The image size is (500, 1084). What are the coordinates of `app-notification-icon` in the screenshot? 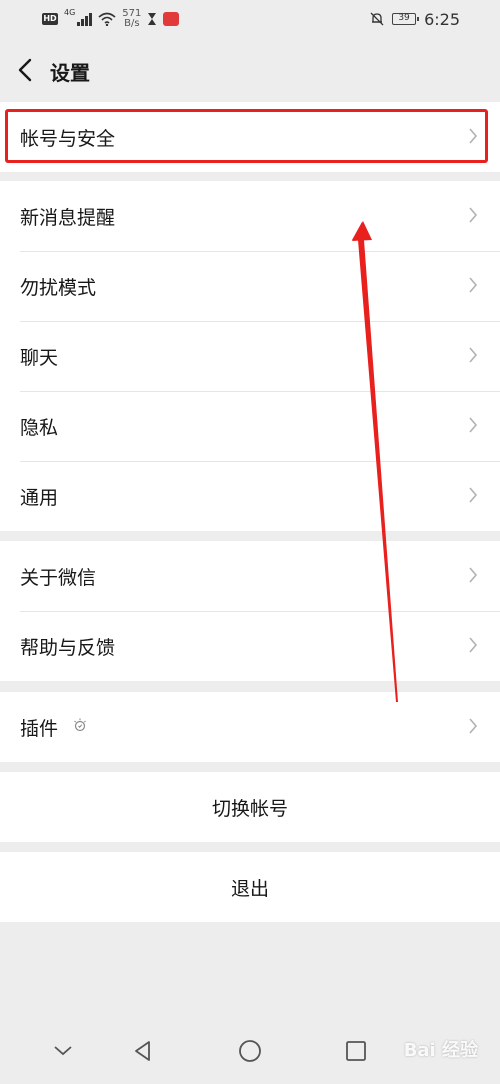 It's located at (171, 19).